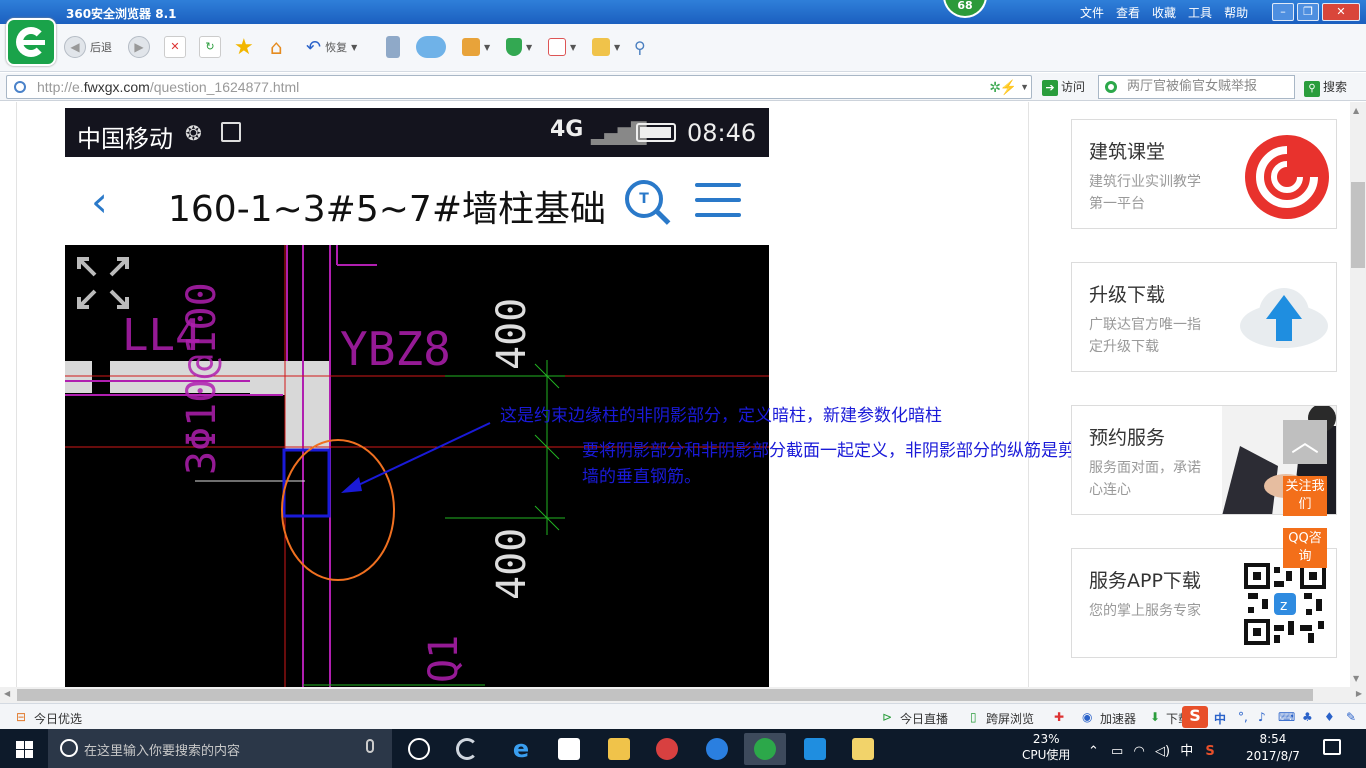 The width and height of the screenshot is (1366, 768). I want to click on annotation-note-1: 这是约束边缘柱的非阴影部分，定义暗柱，新建参数化暗柱, so click(721, 416).